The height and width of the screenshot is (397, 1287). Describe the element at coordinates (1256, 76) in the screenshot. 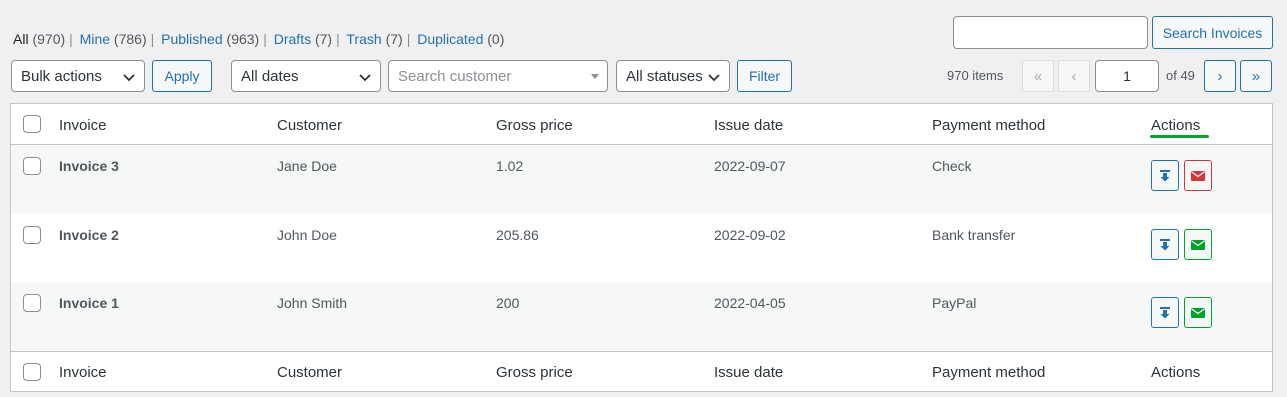

I see `last-page-button: »` at that location.